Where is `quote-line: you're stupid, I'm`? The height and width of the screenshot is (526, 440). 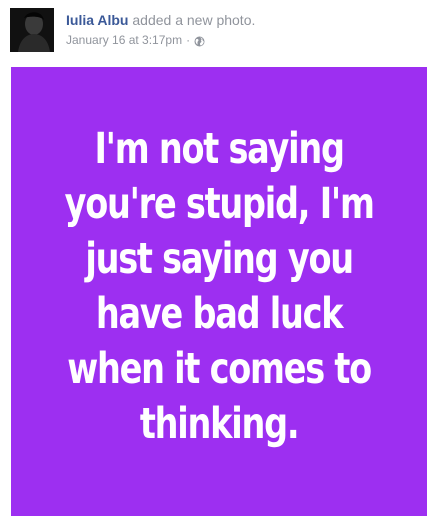
quote-line: you're stupid, I'm is located at coordinates (219, 203).